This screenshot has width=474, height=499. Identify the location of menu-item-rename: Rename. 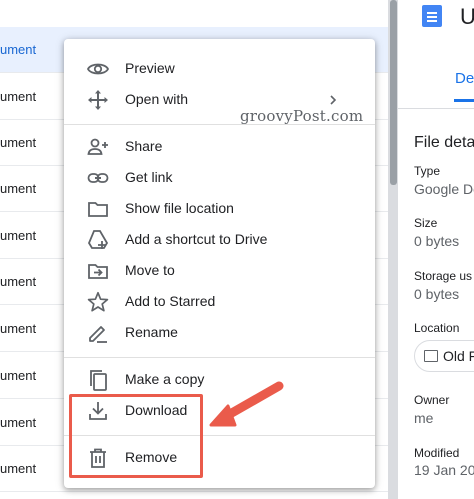
(219, 332).